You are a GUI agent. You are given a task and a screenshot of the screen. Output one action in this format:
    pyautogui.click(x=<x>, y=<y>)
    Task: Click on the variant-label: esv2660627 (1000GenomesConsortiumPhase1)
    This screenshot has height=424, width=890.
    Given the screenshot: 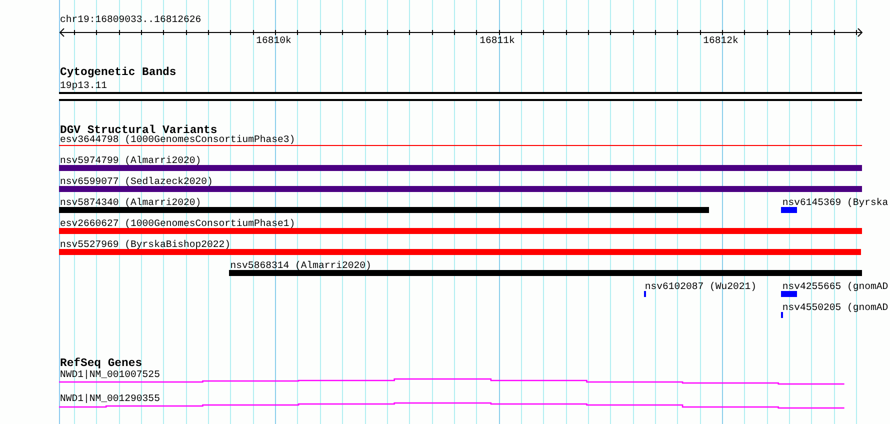 What is the action you would take?
    pyautogui.click(x=178, y=224)
    